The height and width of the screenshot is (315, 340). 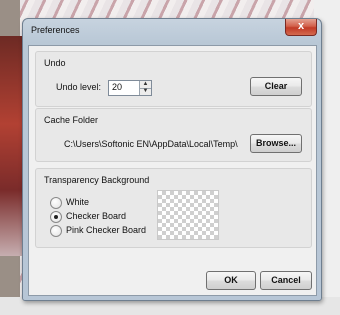 I want to click on close-icon: x, so click(x=301, y=26).